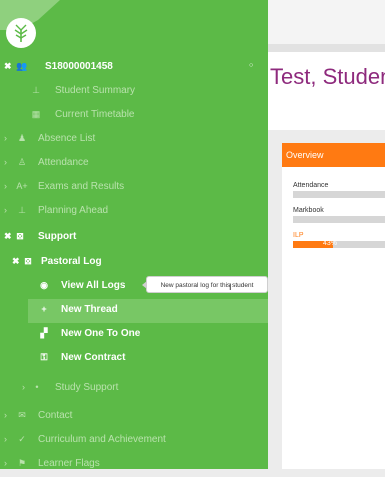  Describe the element at coordinates (73, 210) in the screenshot. I see `sidebar-item-label: Planning Ahead` at that location.